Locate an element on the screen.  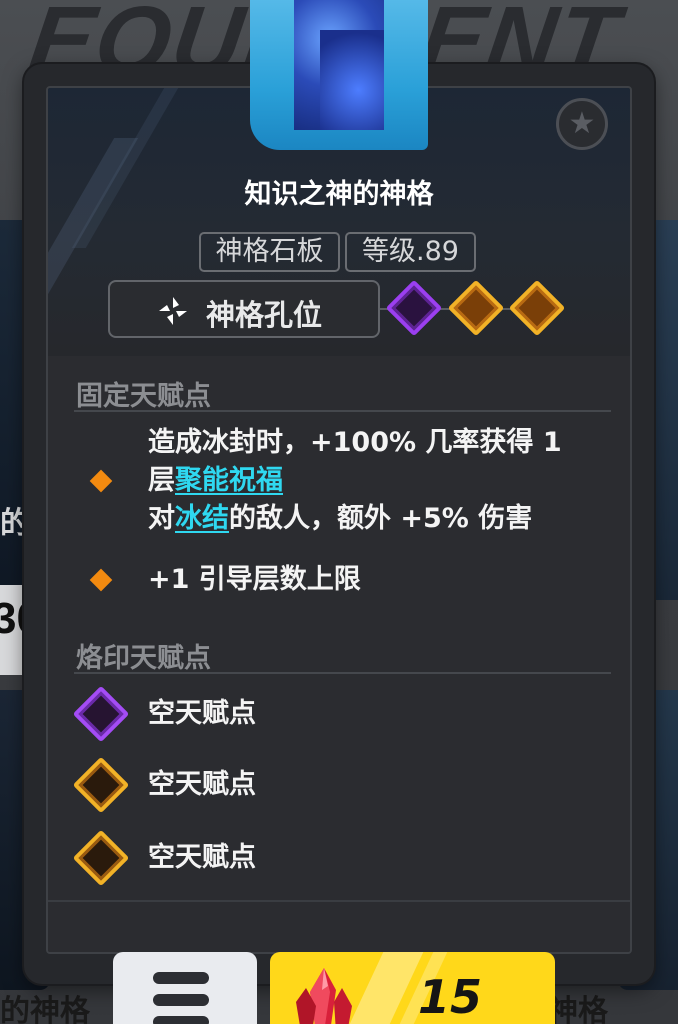
slot-button: 神格孔位 is located at coordinates (244, 309).